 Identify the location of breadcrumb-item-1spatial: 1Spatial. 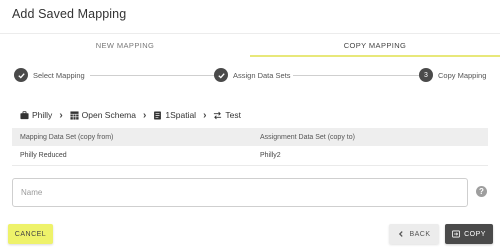
(174, 115).